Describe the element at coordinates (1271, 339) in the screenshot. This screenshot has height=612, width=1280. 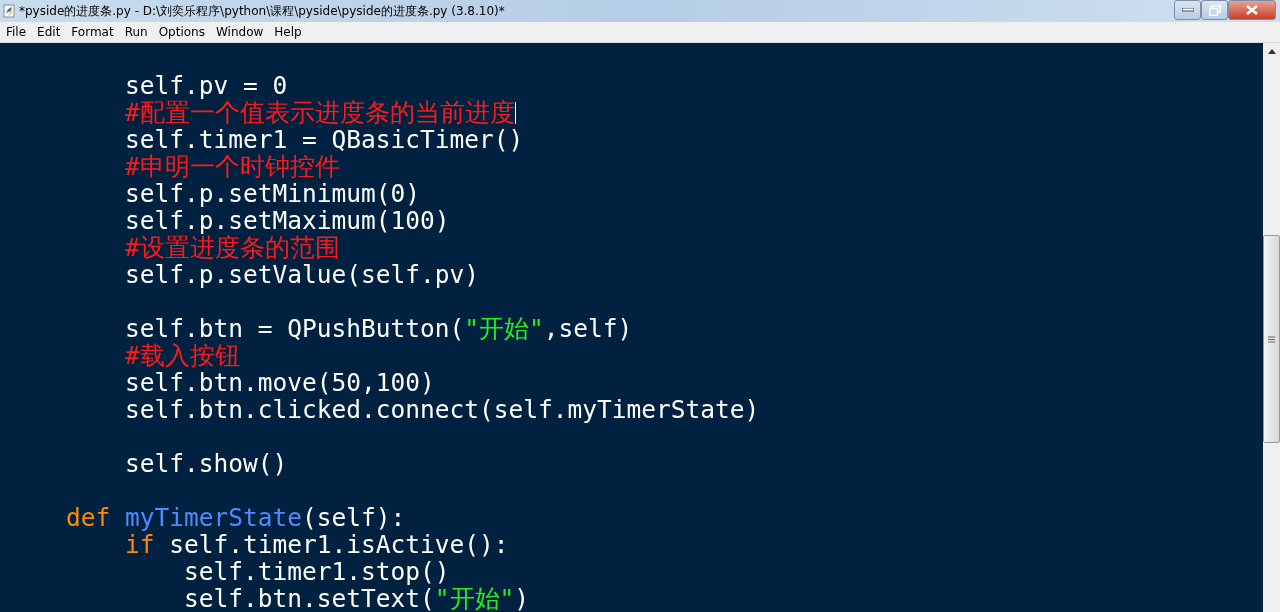
I see `scrollbar-thumb` at that location.